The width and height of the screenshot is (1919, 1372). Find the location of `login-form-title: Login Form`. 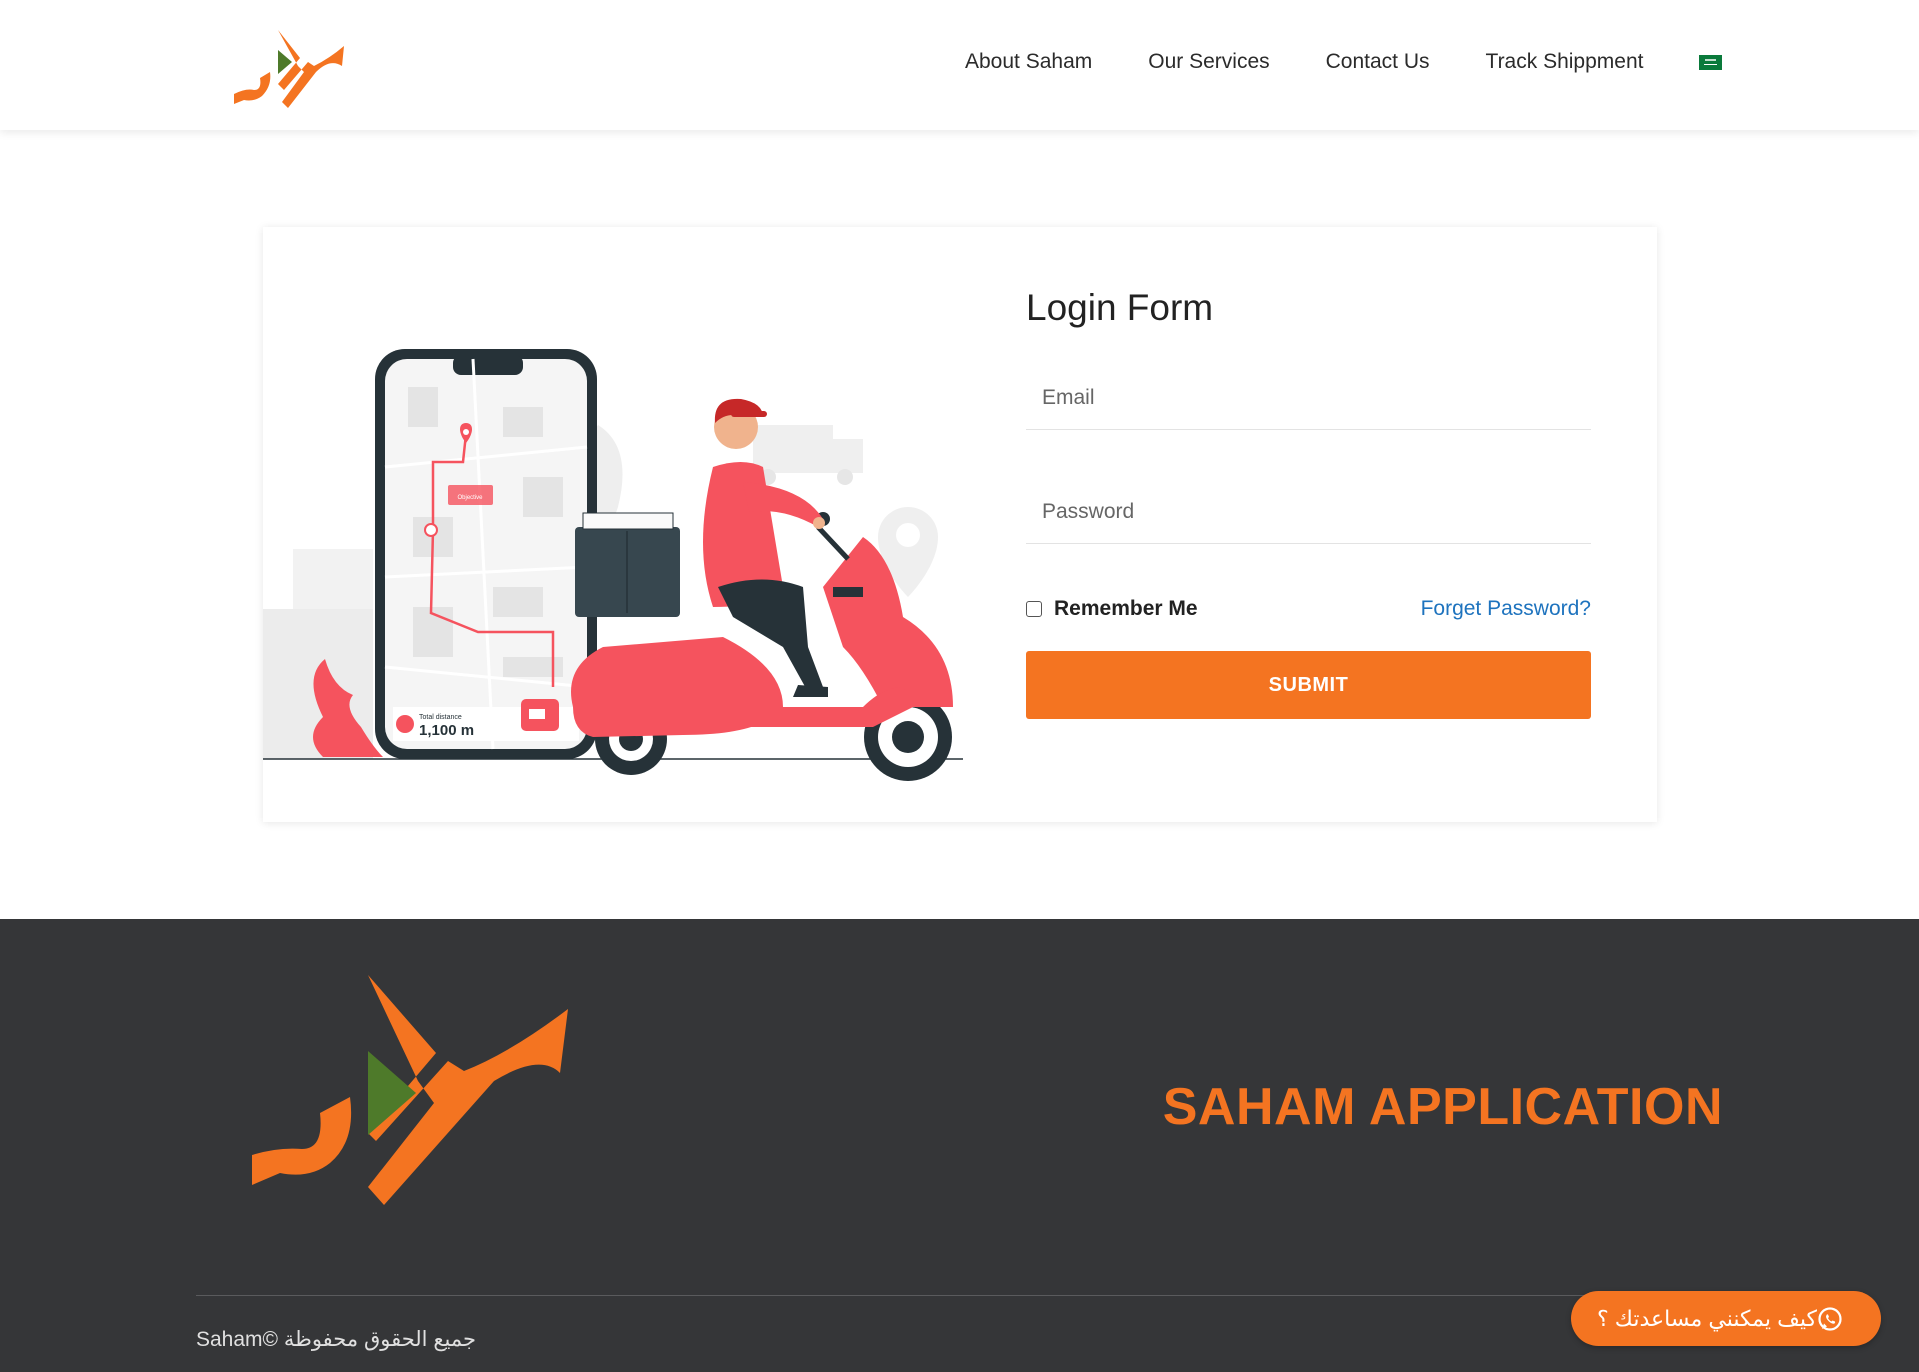

login-form-title: Login Form is located at coordinates (1120, 307).